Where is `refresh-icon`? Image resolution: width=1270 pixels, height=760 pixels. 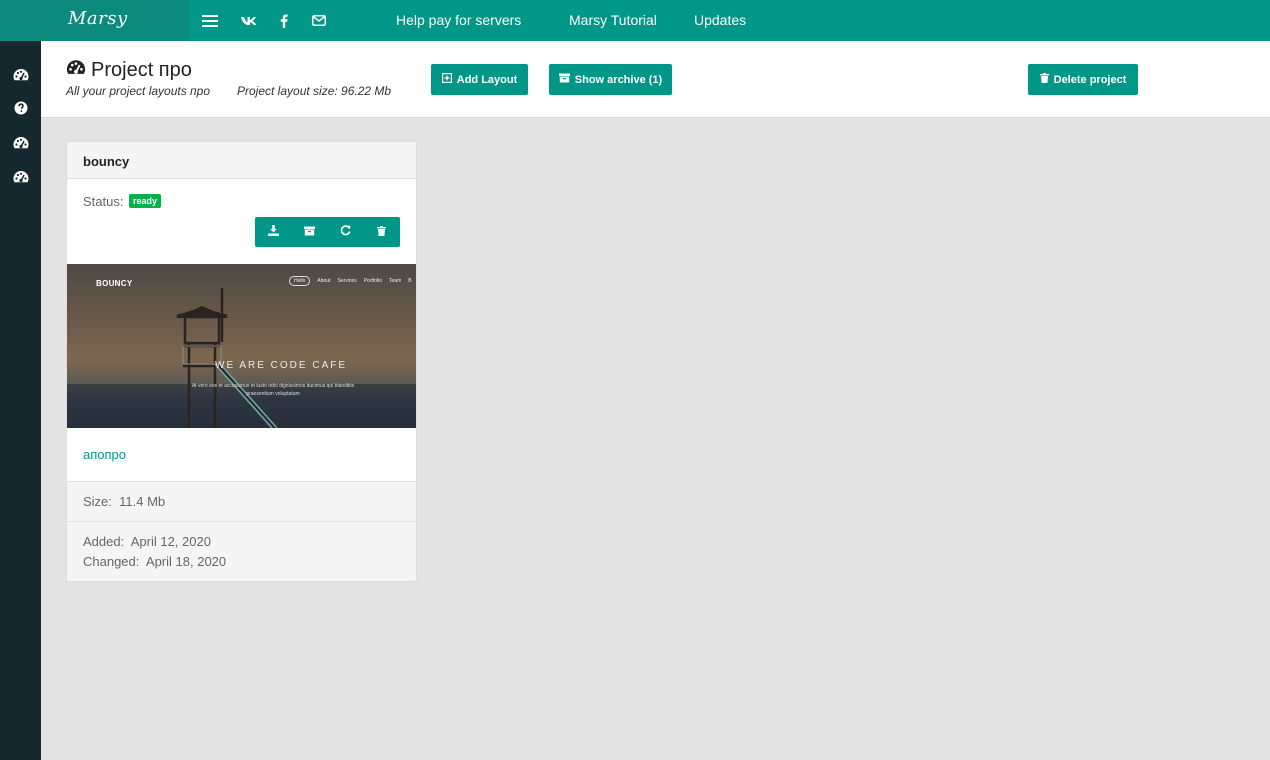 refresh-icon is located at coordinates (345, 232).